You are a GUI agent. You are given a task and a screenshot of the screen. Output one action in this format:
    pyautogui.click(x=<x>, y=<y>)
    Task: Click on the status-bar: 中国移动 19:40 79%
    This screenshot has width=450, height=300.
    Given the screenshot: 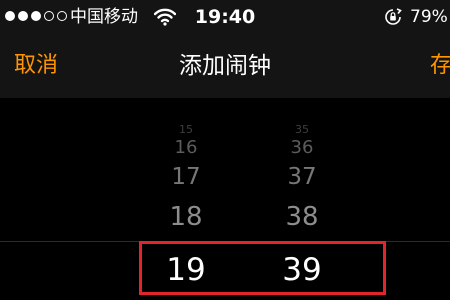 What is the action you would take?
    pyautogui.click(x=225, y=17)
    